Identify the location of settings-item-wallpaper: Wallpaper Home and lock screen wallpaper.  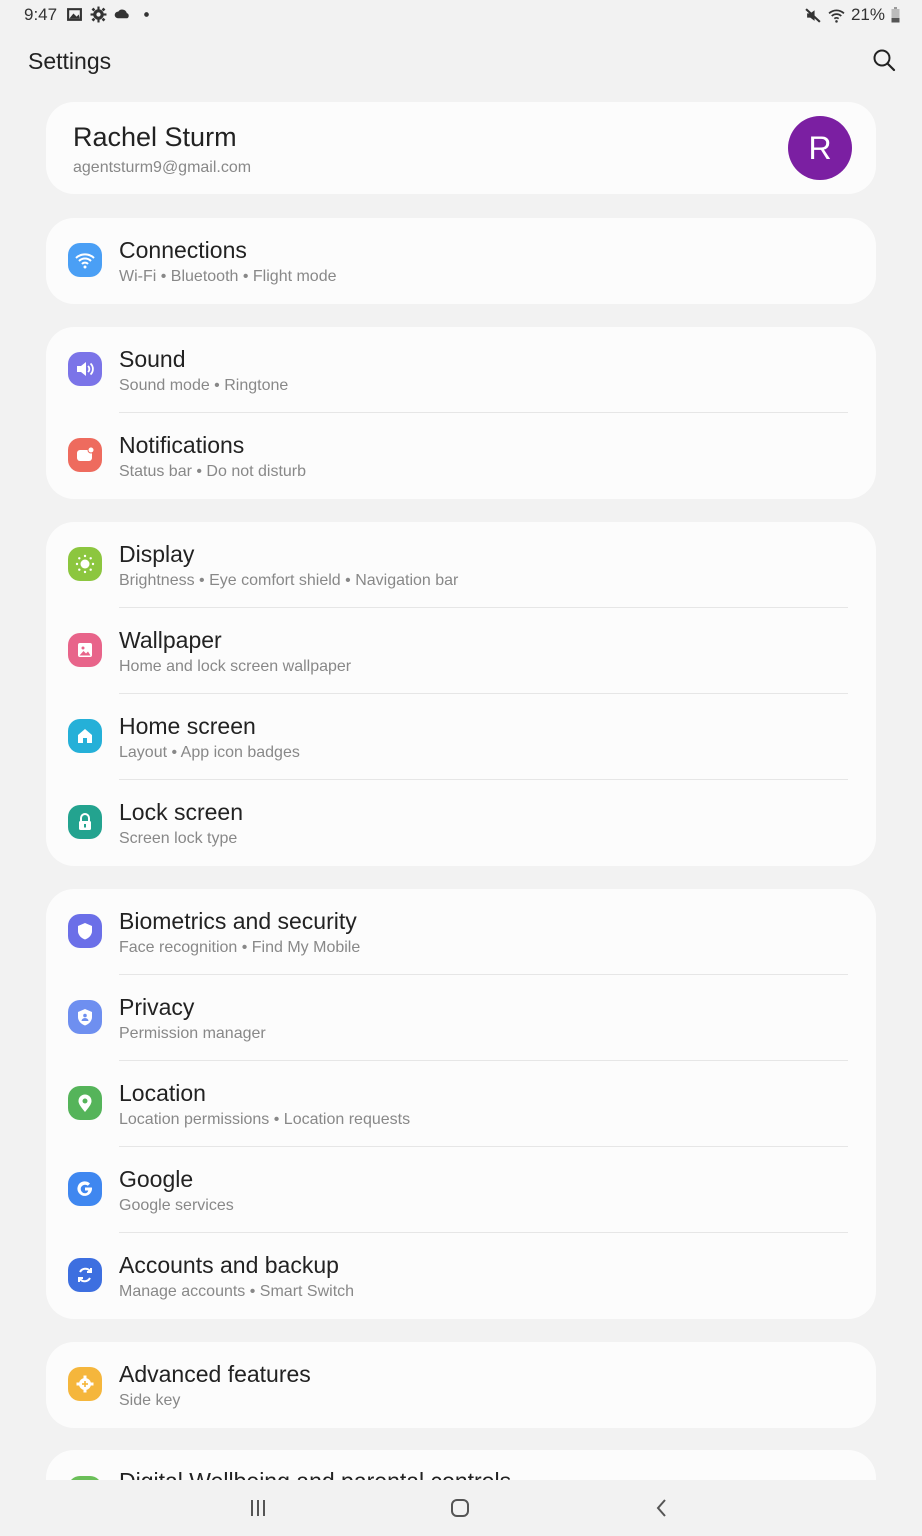
(461, 651).